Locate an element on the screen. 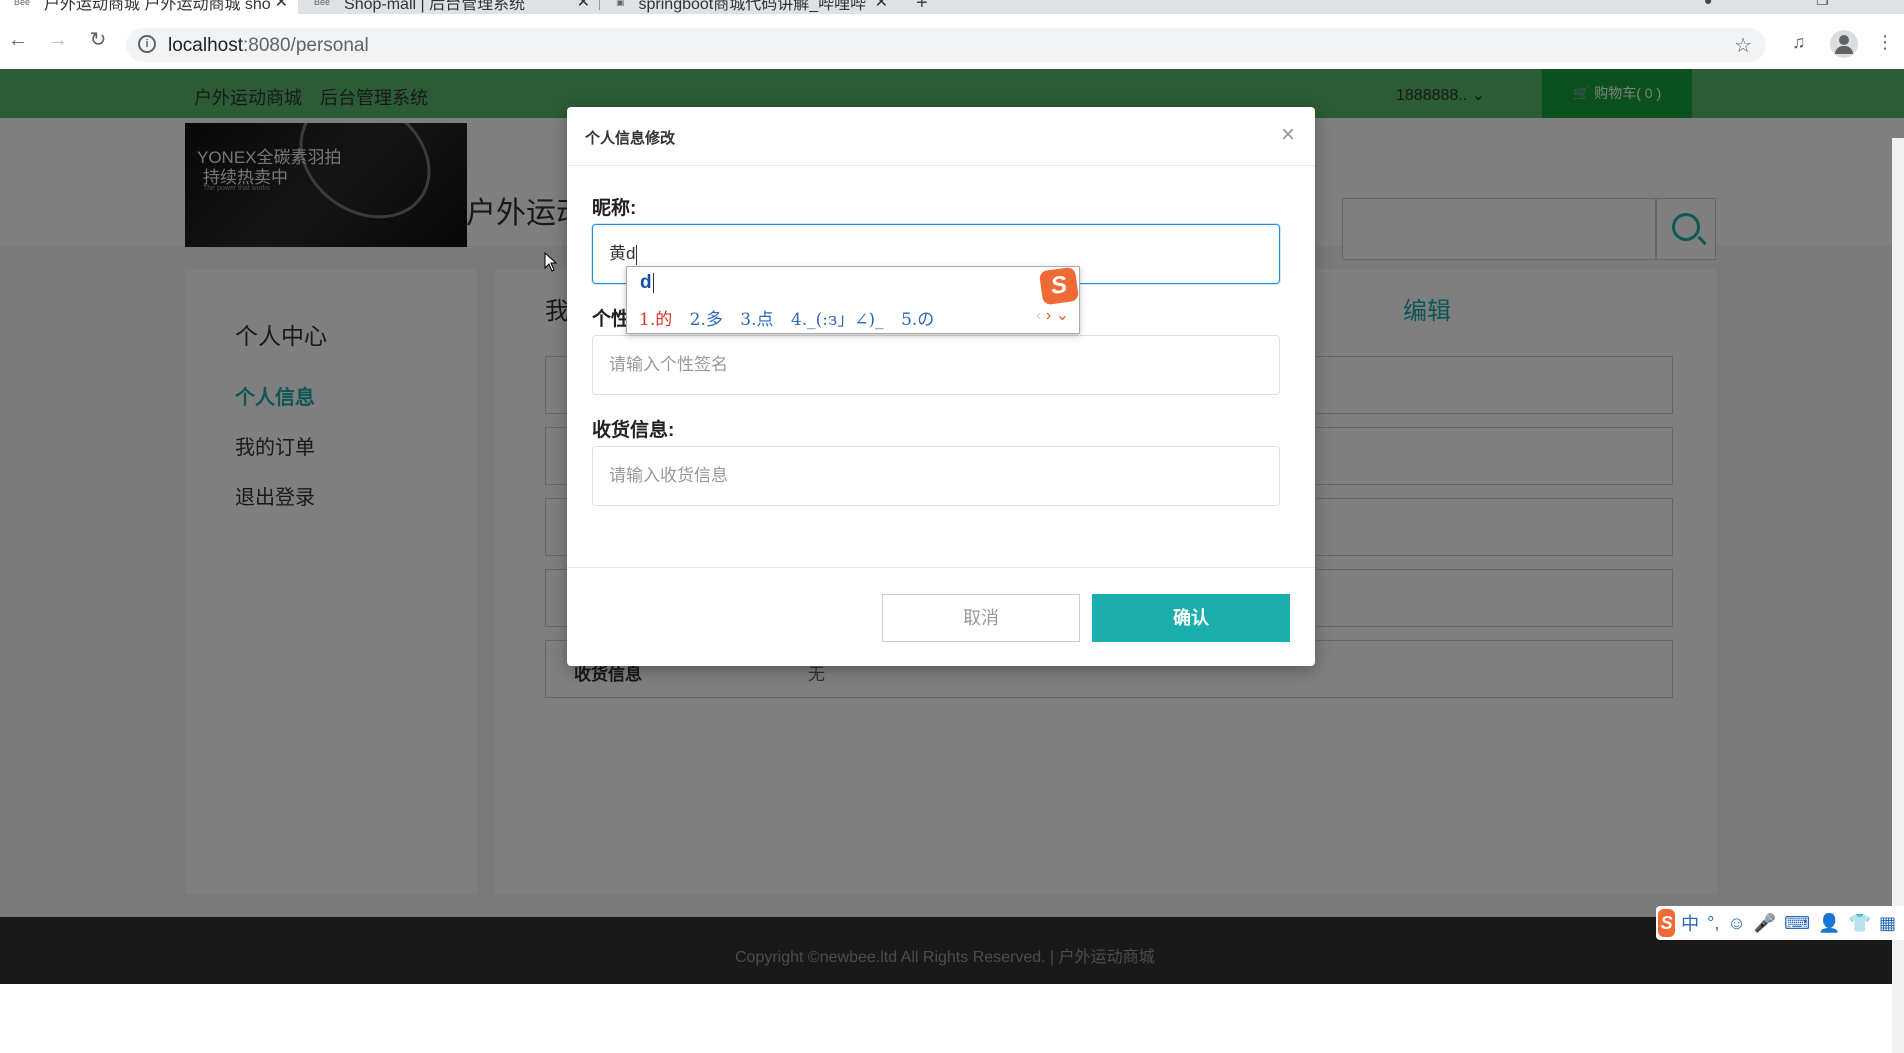 This screenshot has height=1053, width=1904. modal-header: 个人信息修改 × is located at coordinates (941, 136).